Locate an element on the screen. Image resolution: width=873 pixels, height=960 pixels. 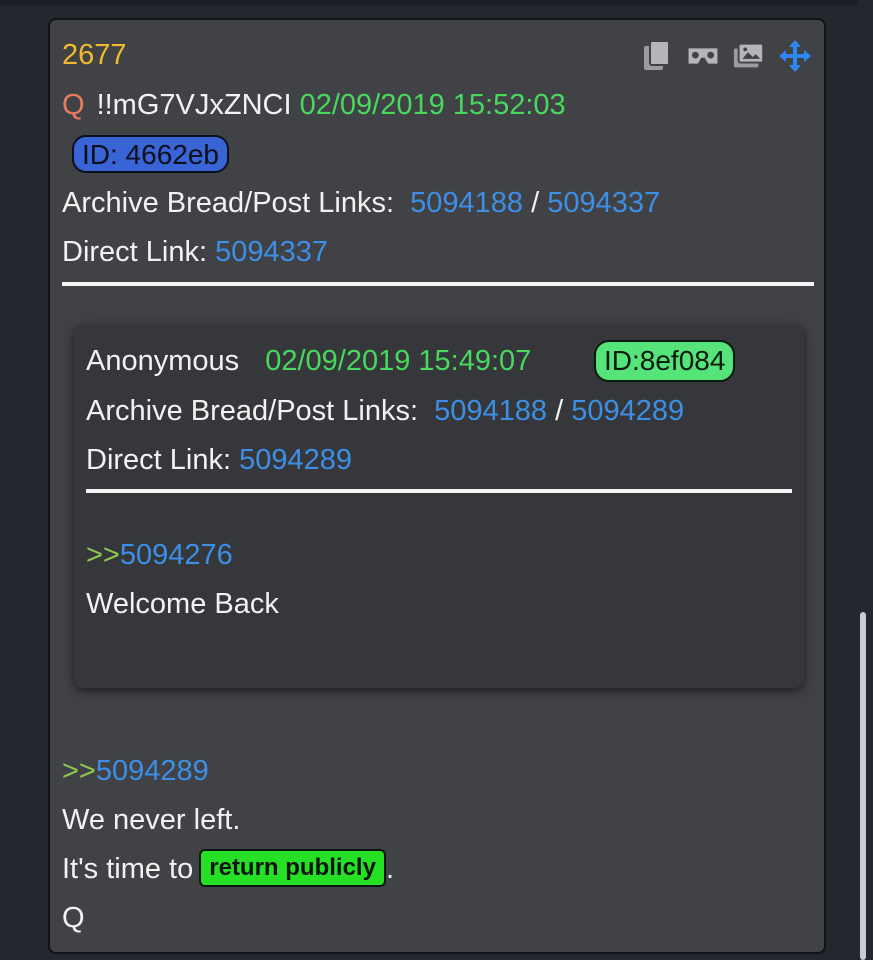
quoted-post-header: Anonymous 02/09/2019 15:49:07 is located at coordinates (308, 361).